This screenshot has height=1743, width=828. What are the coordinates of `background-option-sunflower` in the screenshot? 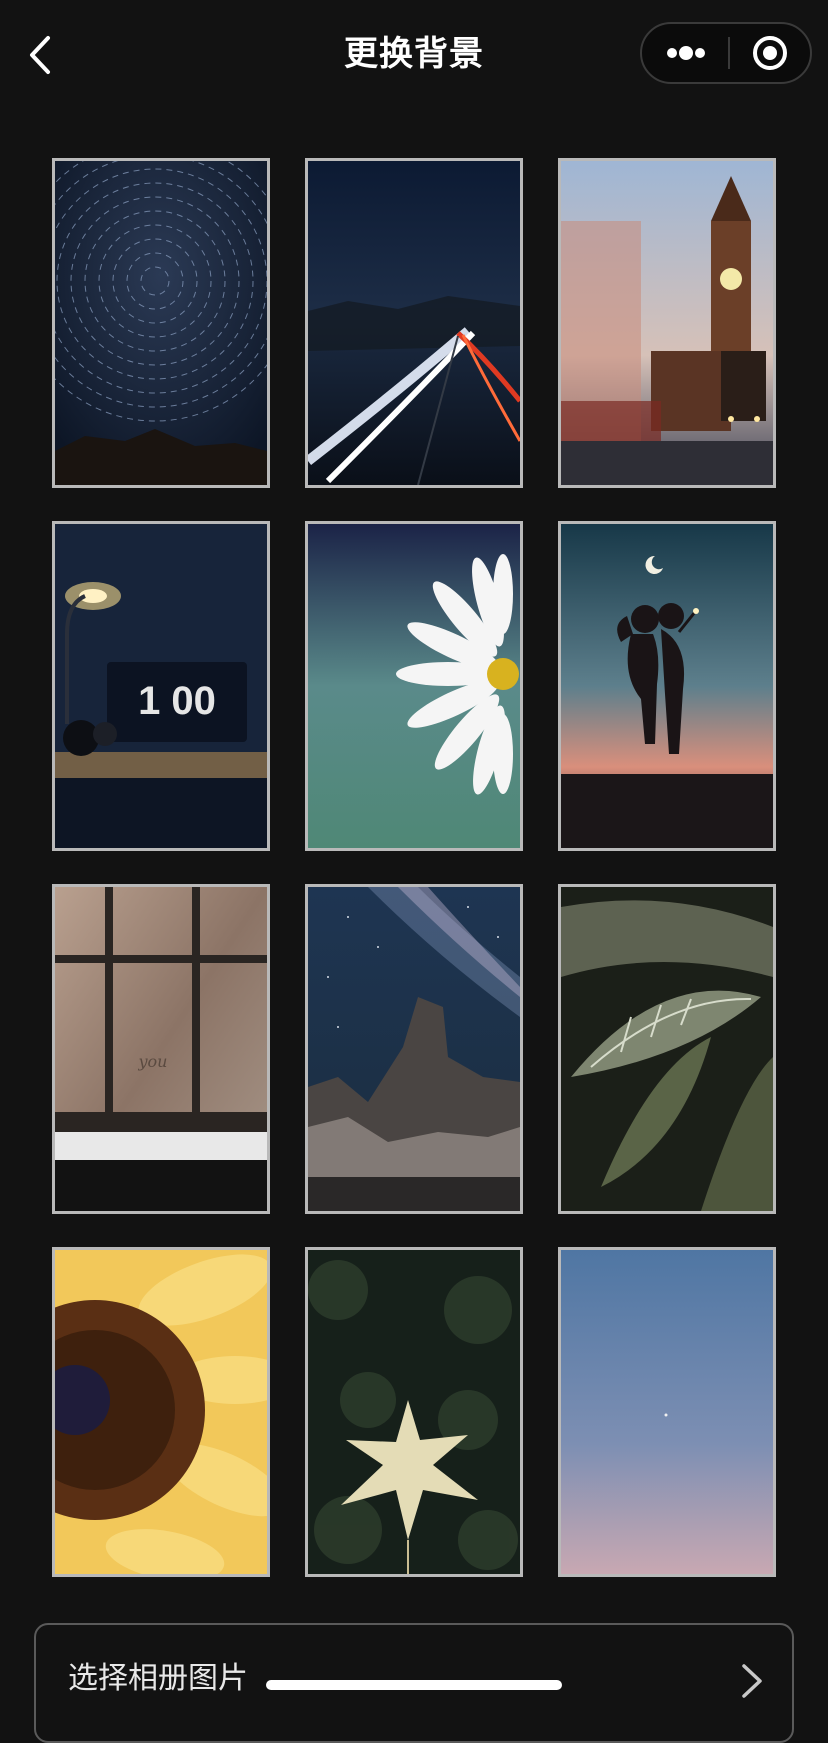 It's located at (161, 1412).